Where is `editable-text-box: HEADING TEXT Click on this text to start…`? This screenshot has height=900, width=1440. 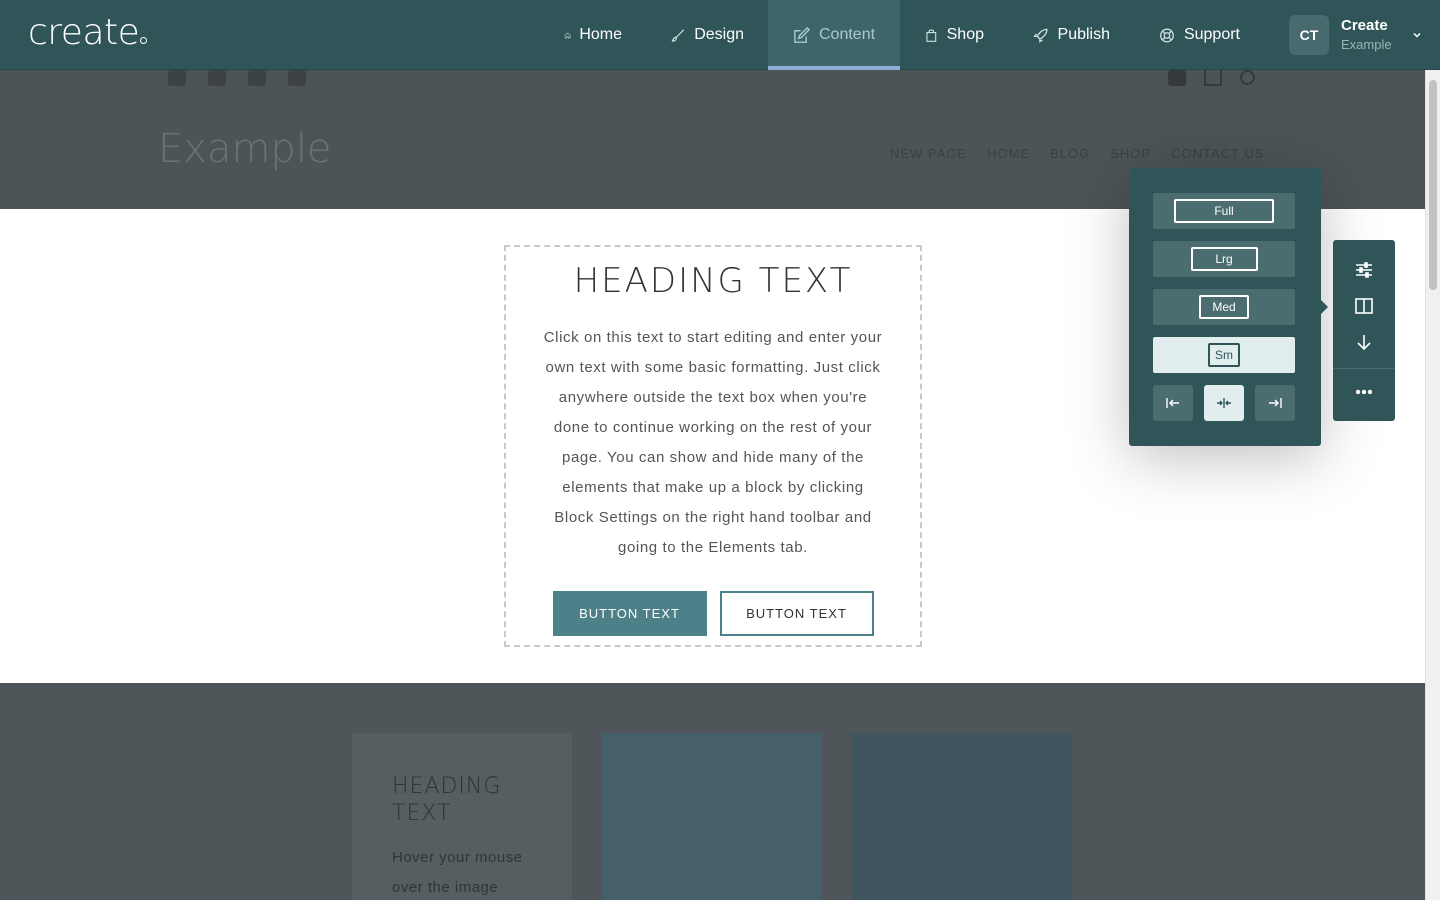 editable-text-box: HEADING TEXT Click on this text to start… is located at coordinates (713, 446).